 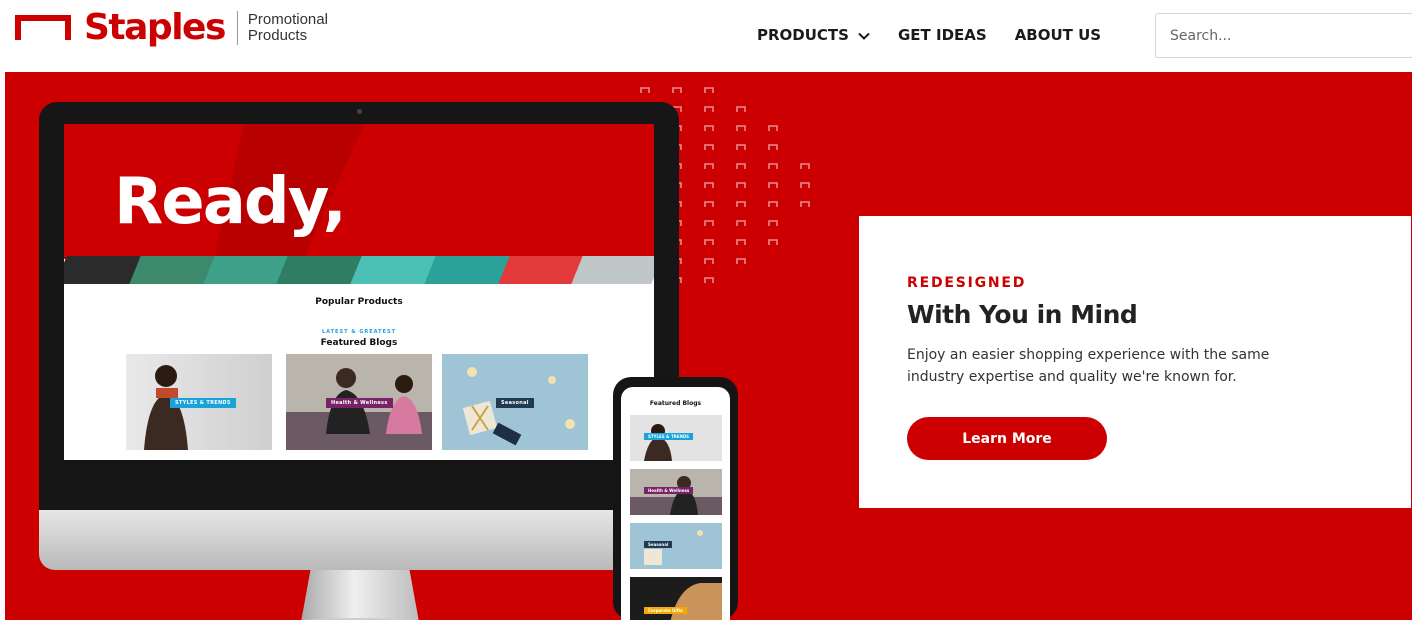 What do you see at coordinates (864, 35) in the screenshot?
I see `chevron-down-icon` at bounding box center [864, 35].